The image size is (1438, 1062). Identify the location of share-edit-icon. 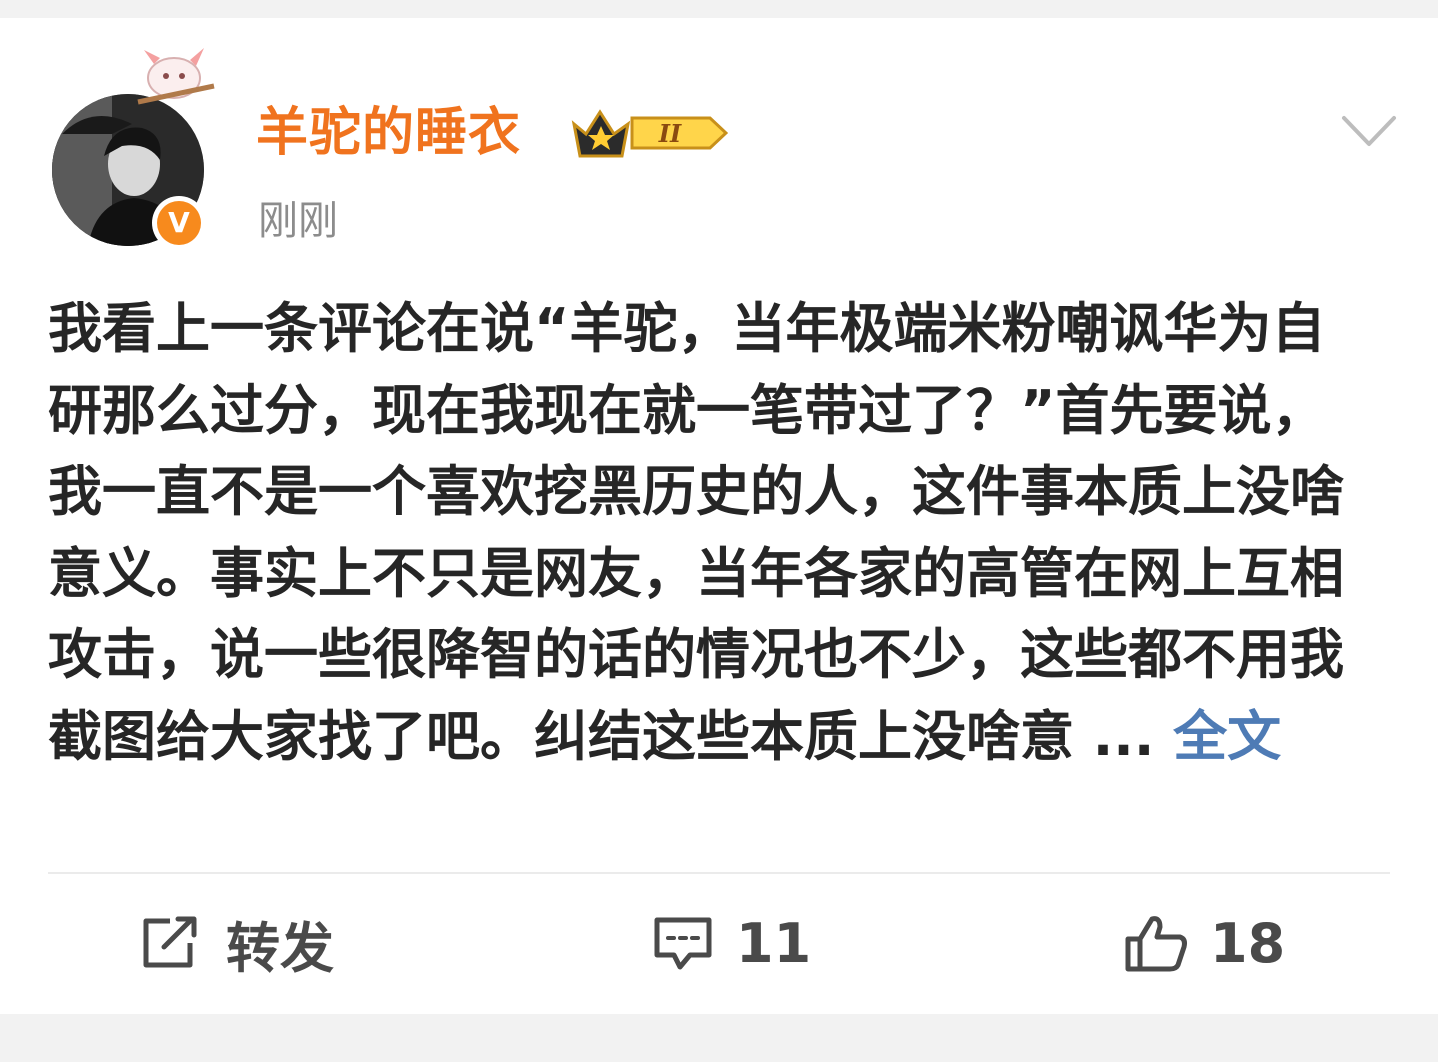
(170, 942).